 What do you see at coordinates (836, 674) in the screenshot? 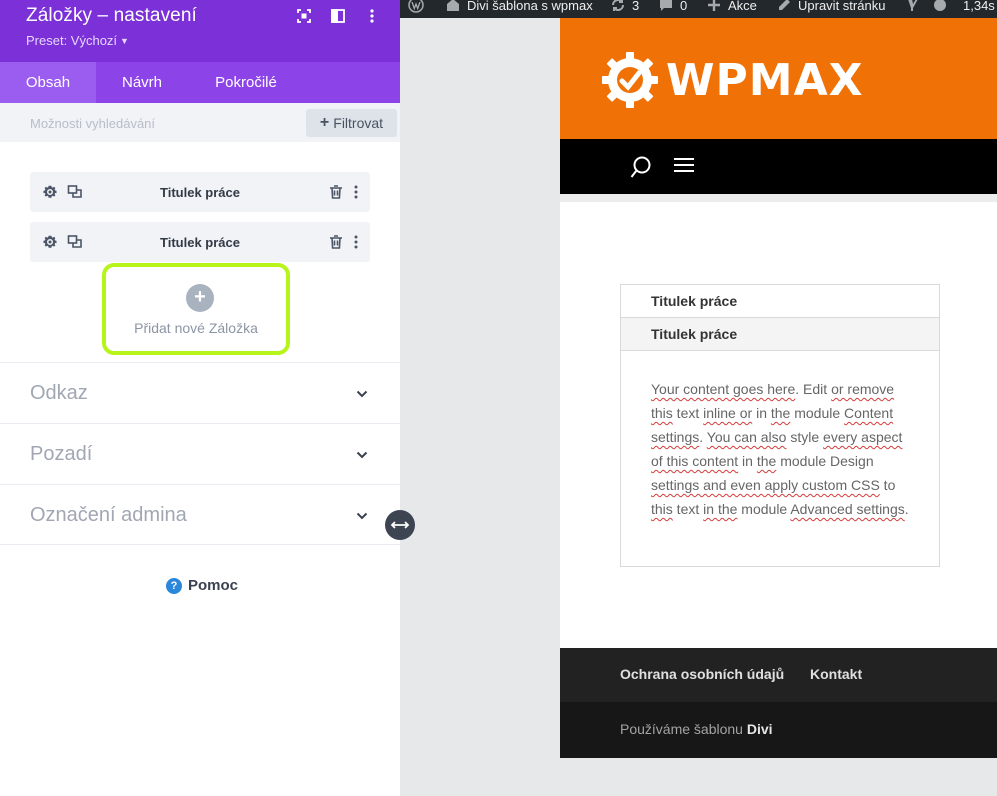
I see `footer-link-contact: Kontakt` at bounding box center [836, 674].